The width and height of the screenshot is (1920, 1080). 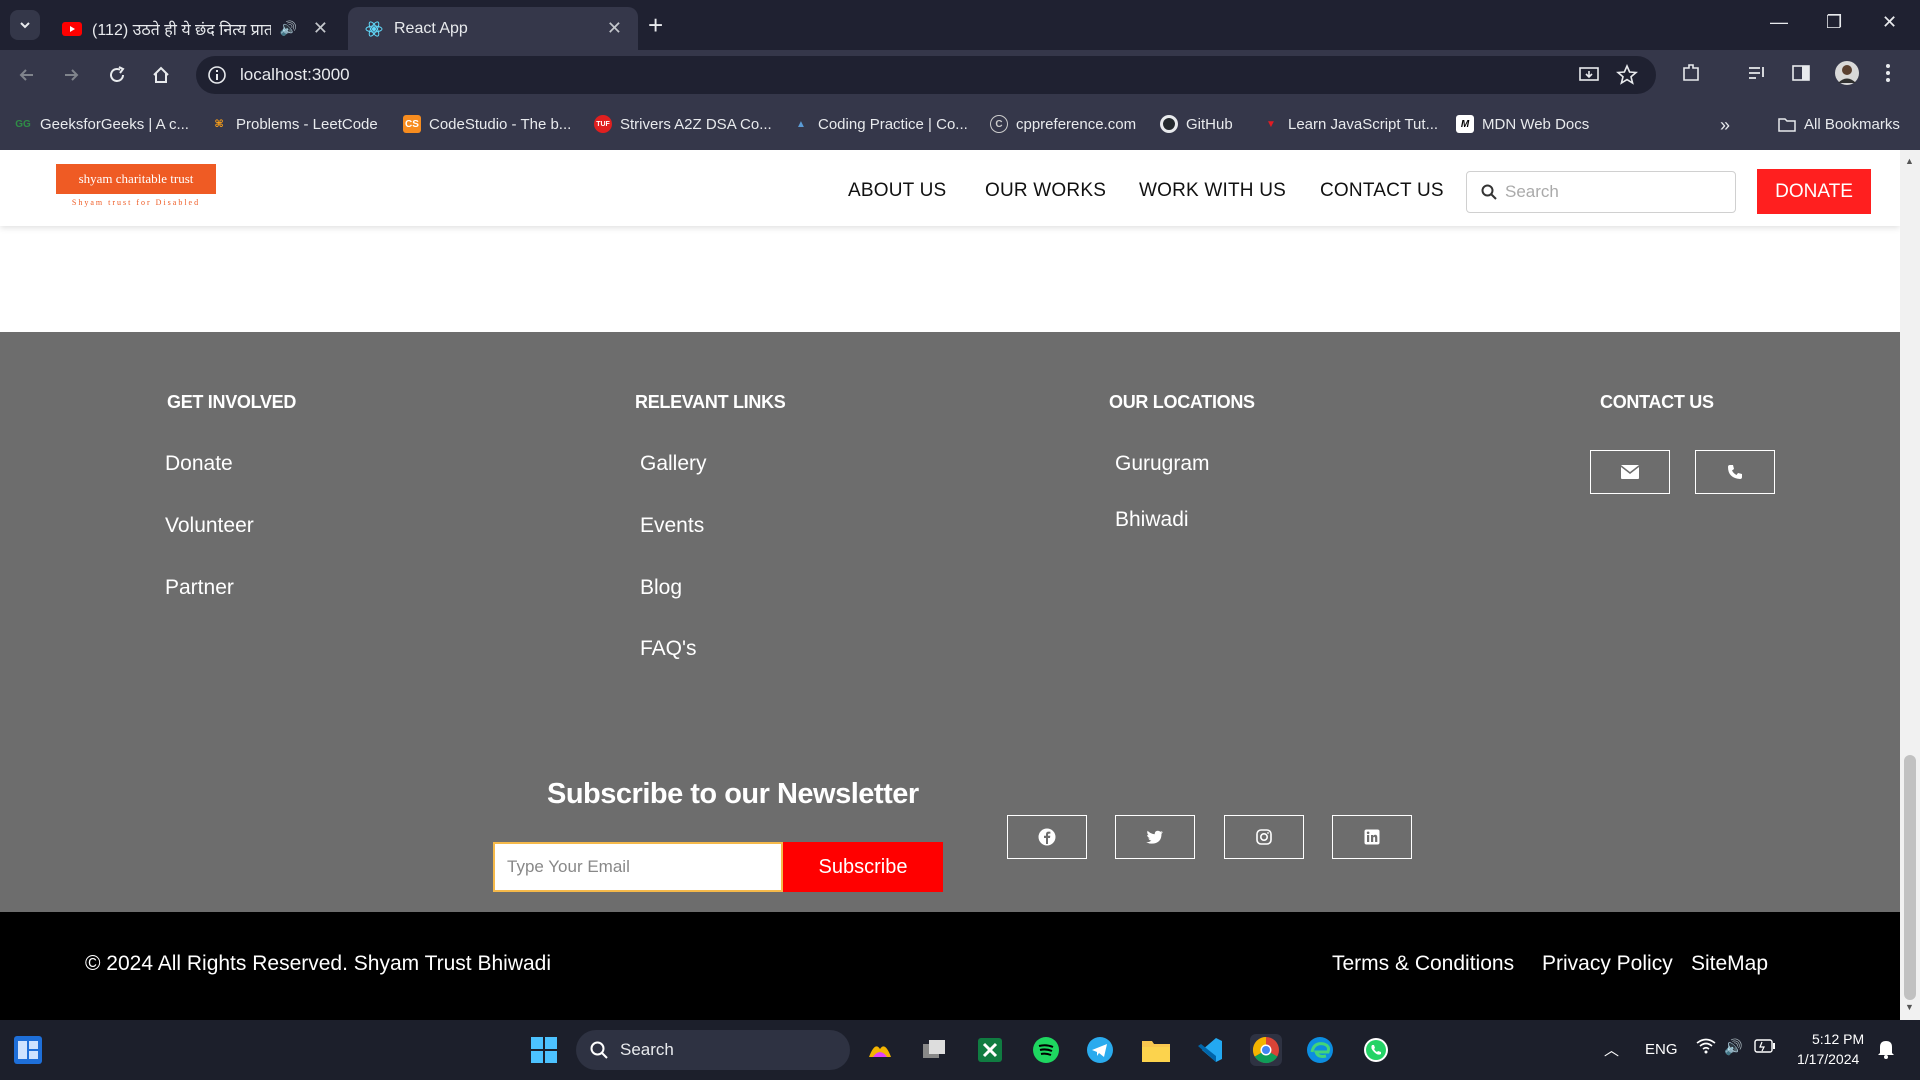 What do you see at coordinates (199, 464) in the screenshot?
I see `link-donate: Donate` at bounding box center [199, 464].